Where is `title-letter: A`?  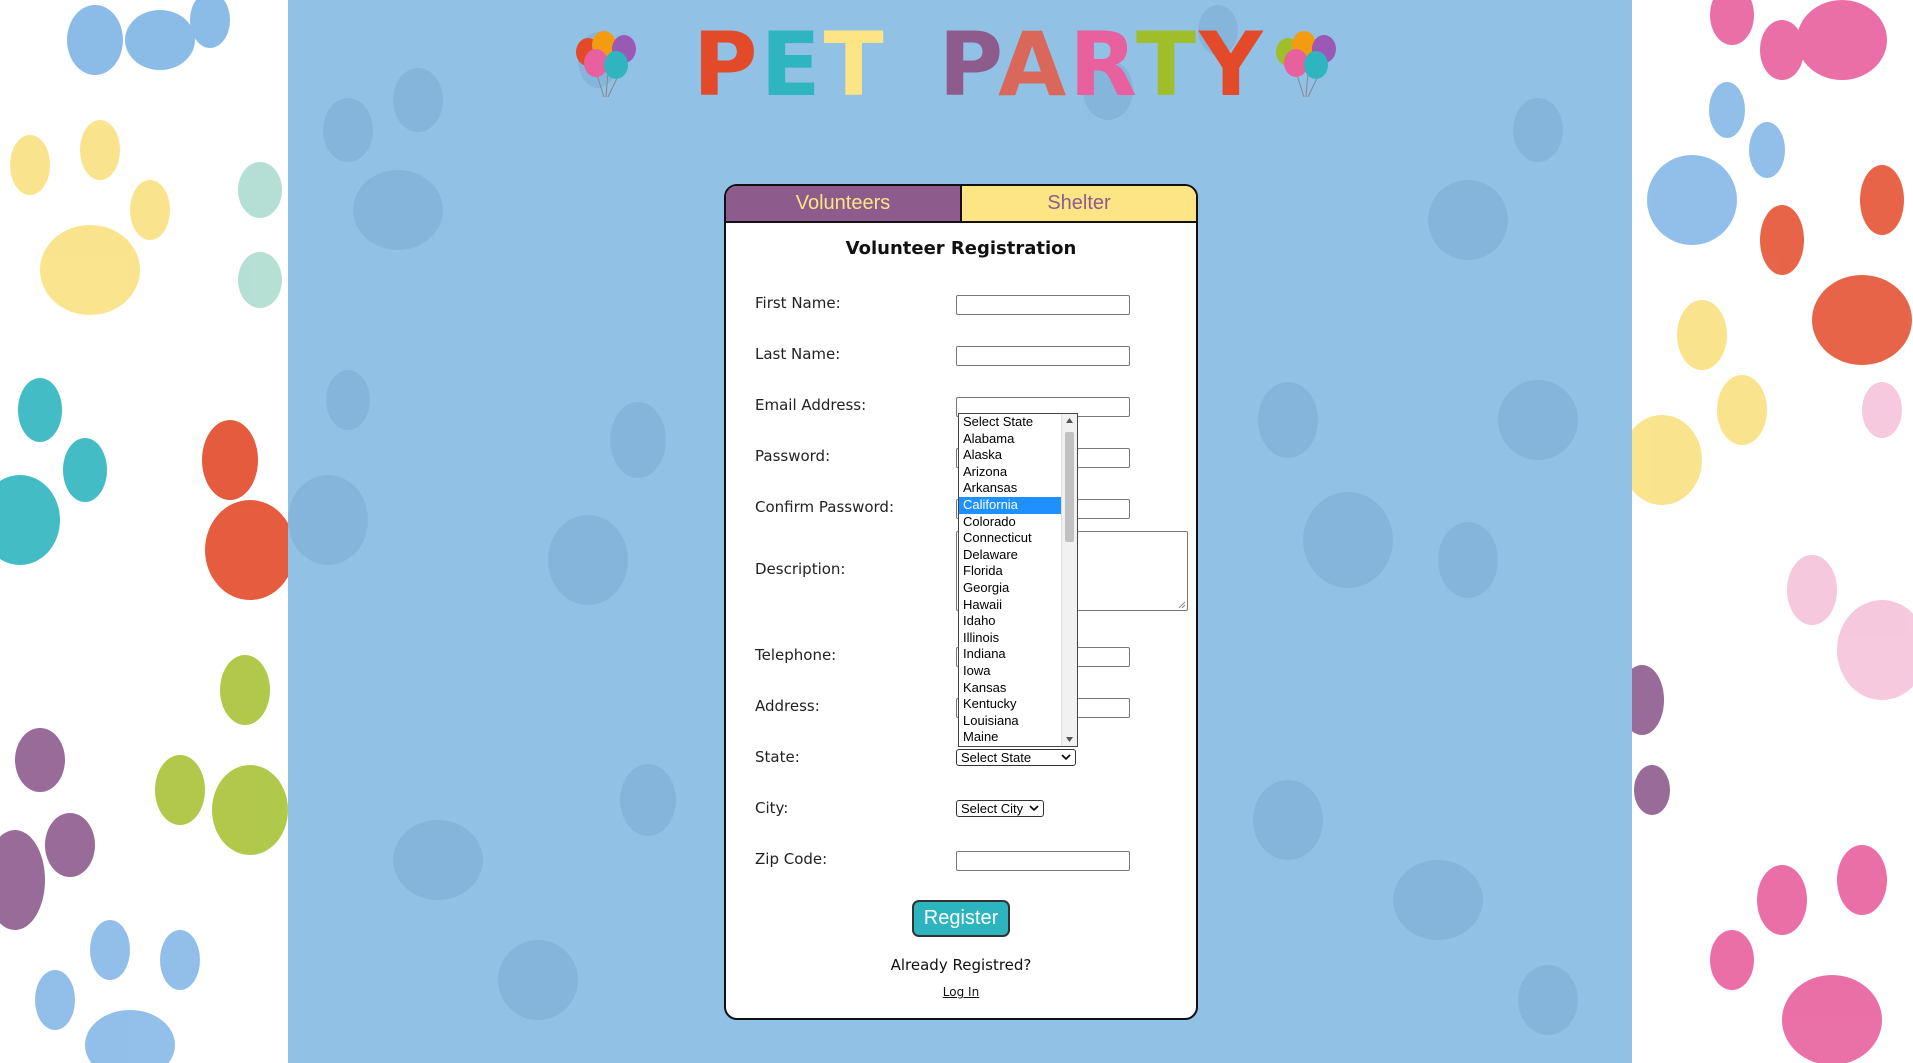
title-letter: A is located at coordinates (1034, 64).